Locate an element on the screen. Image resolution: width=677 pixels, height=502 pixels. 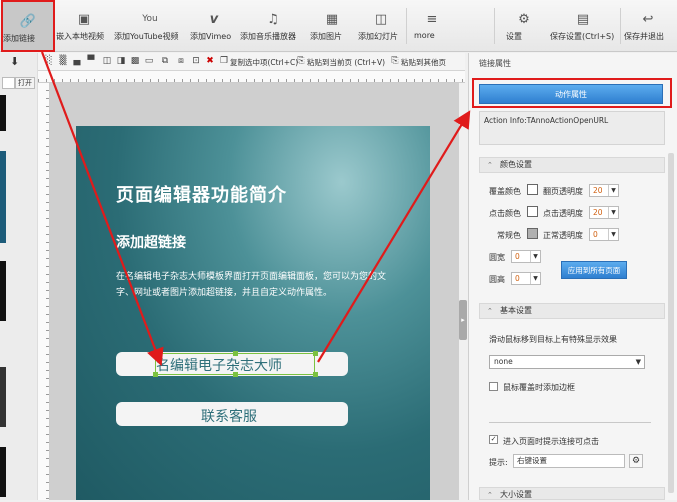
flip-opacity-value: 20 is located at coordinates (598, 190).